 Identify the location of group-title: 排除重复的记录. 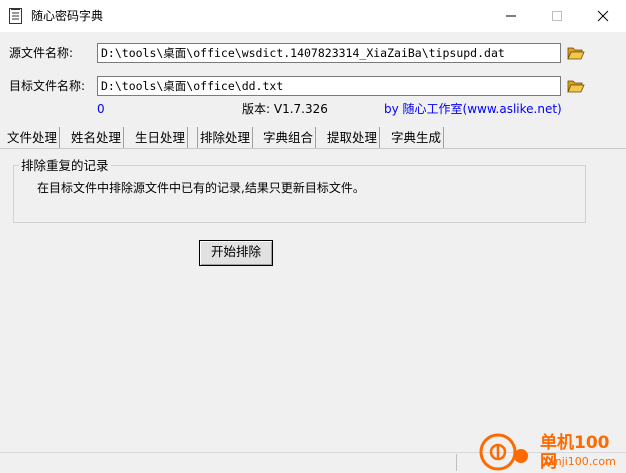
(65, 165).